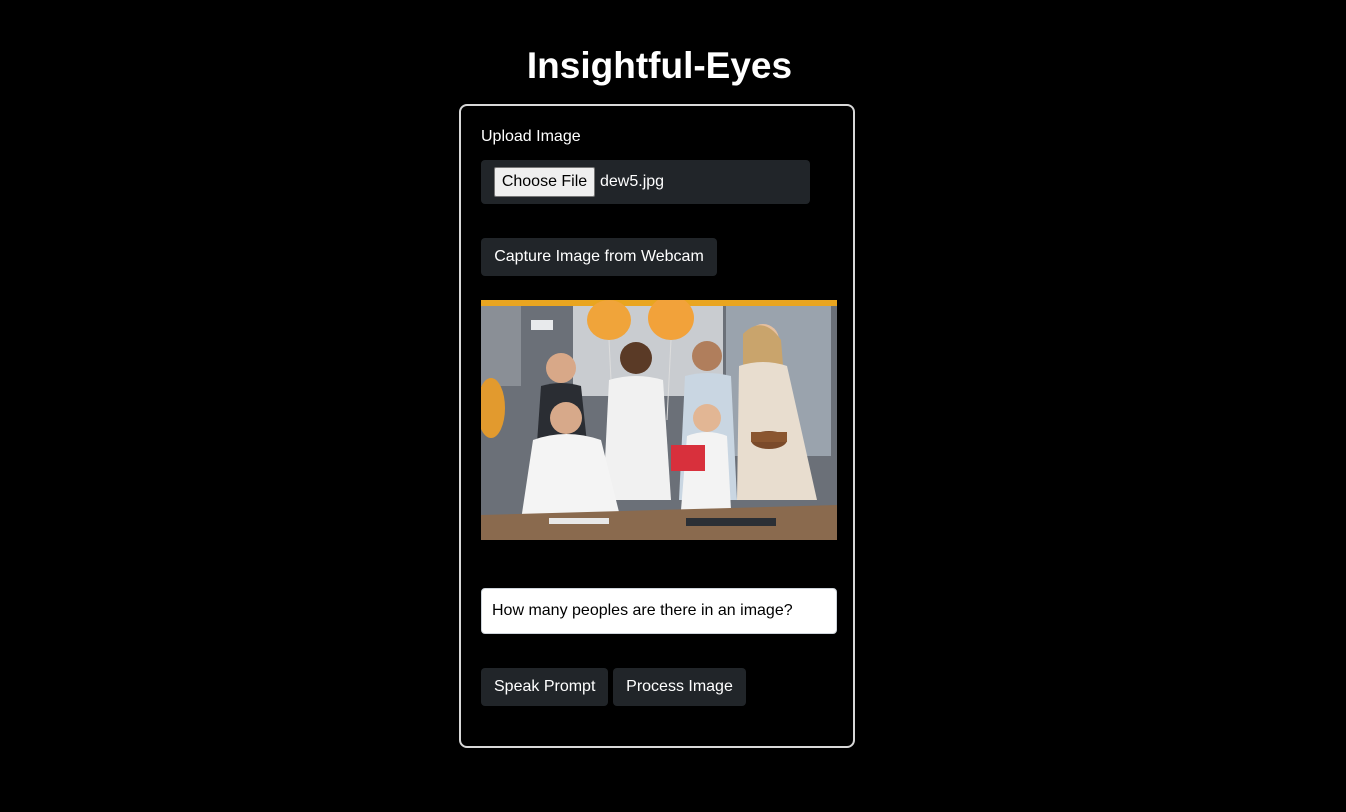  I want to click on speak-prompt-button: Speak Prompt, so click(544, 687).